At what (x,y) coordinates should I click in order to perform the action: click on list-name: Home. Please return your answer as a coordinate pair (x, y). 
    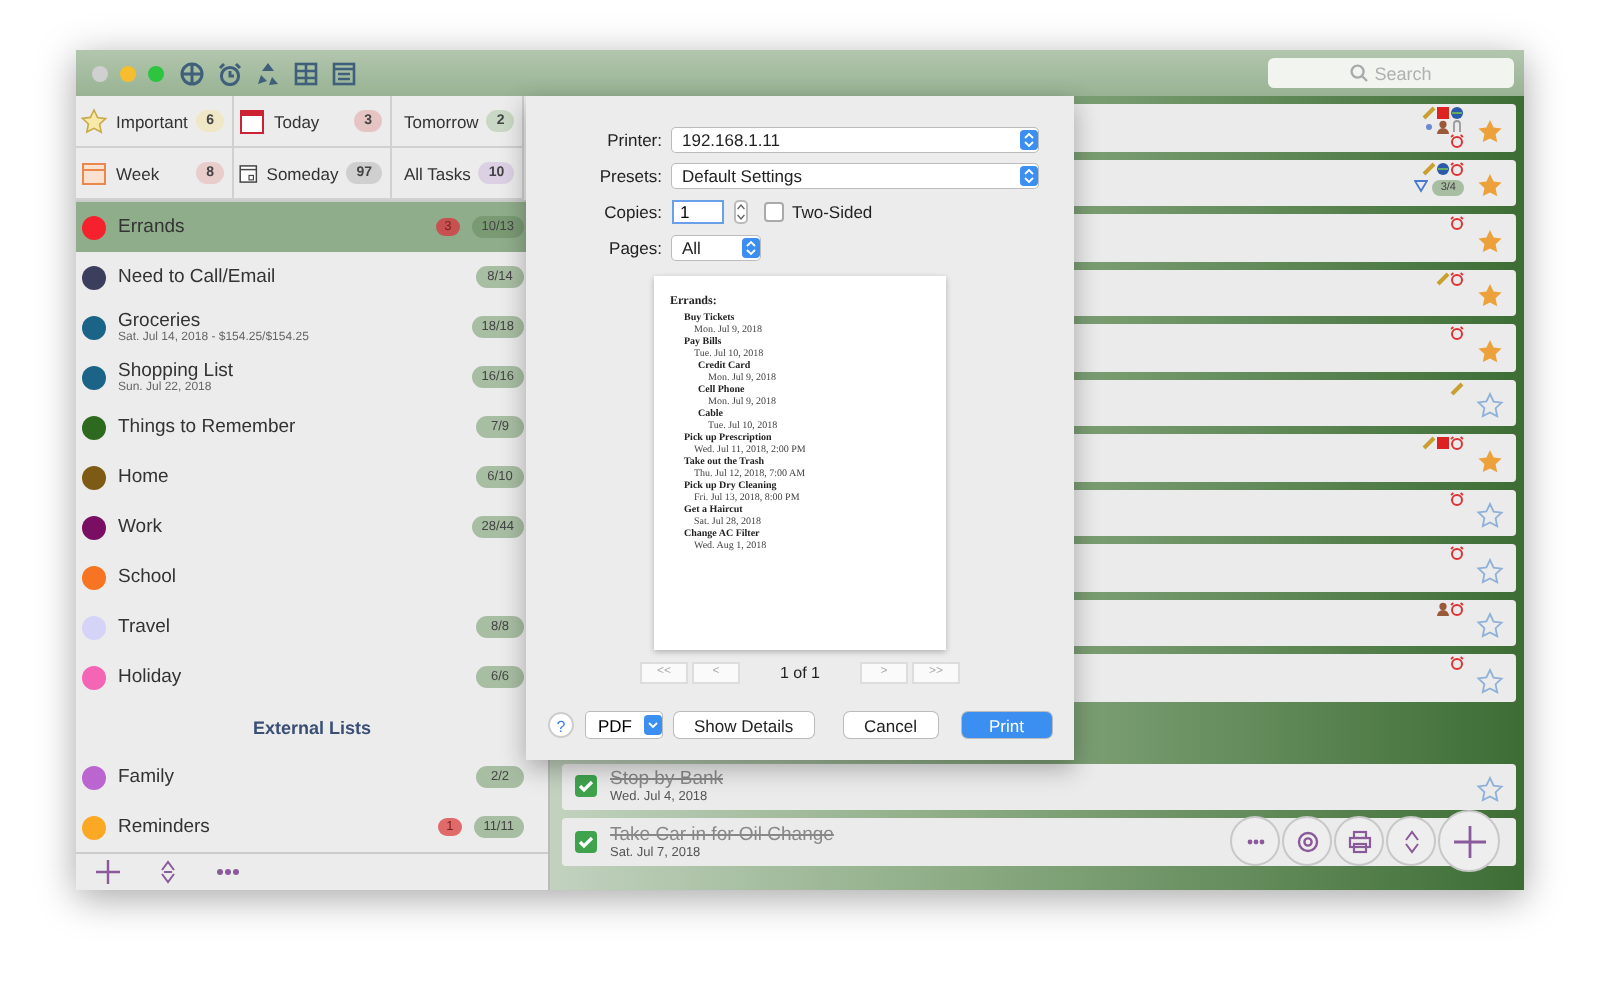
    Looking at the image, I should click on (144, 477).